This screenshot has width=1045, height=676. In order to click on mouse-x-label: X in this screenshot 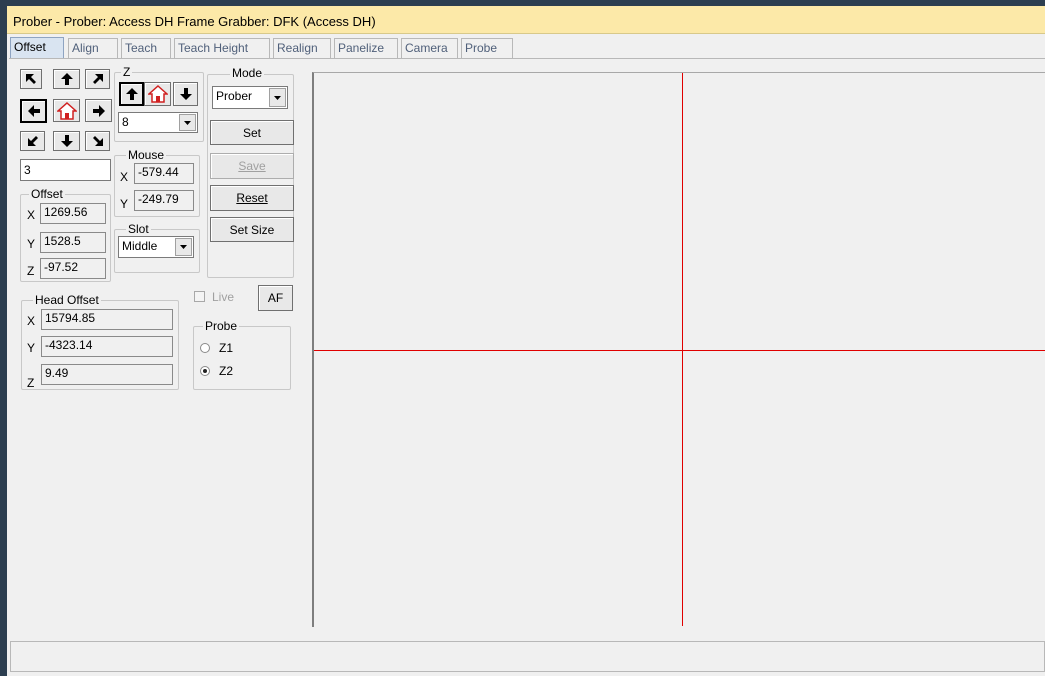, I will do `click(124, 177)`.